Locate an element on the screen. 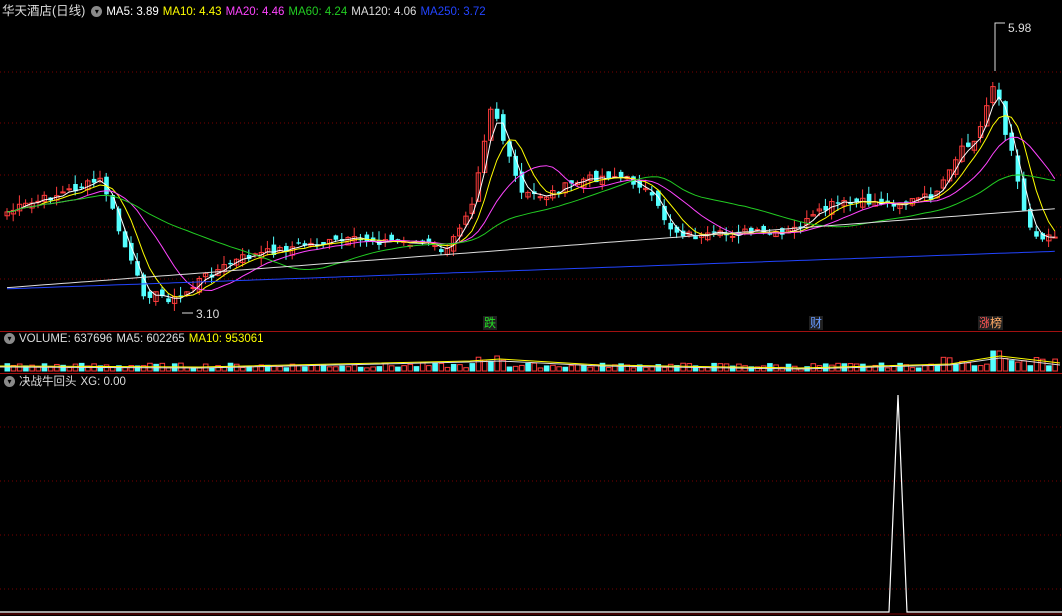 The image size is (1062, 616). event-mark-bang: 榜 is located at coordinates (996, 323).